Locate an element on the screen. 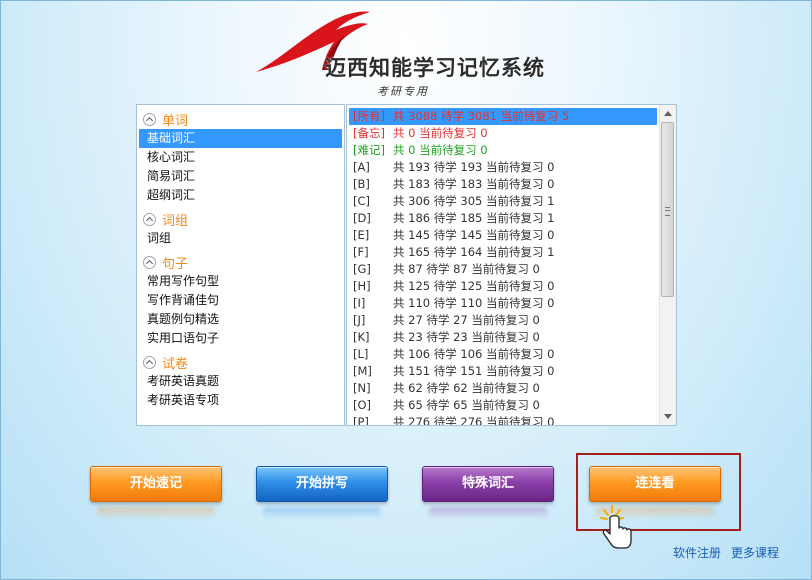  row-tag: [J] is located at coordinates (359, 320).